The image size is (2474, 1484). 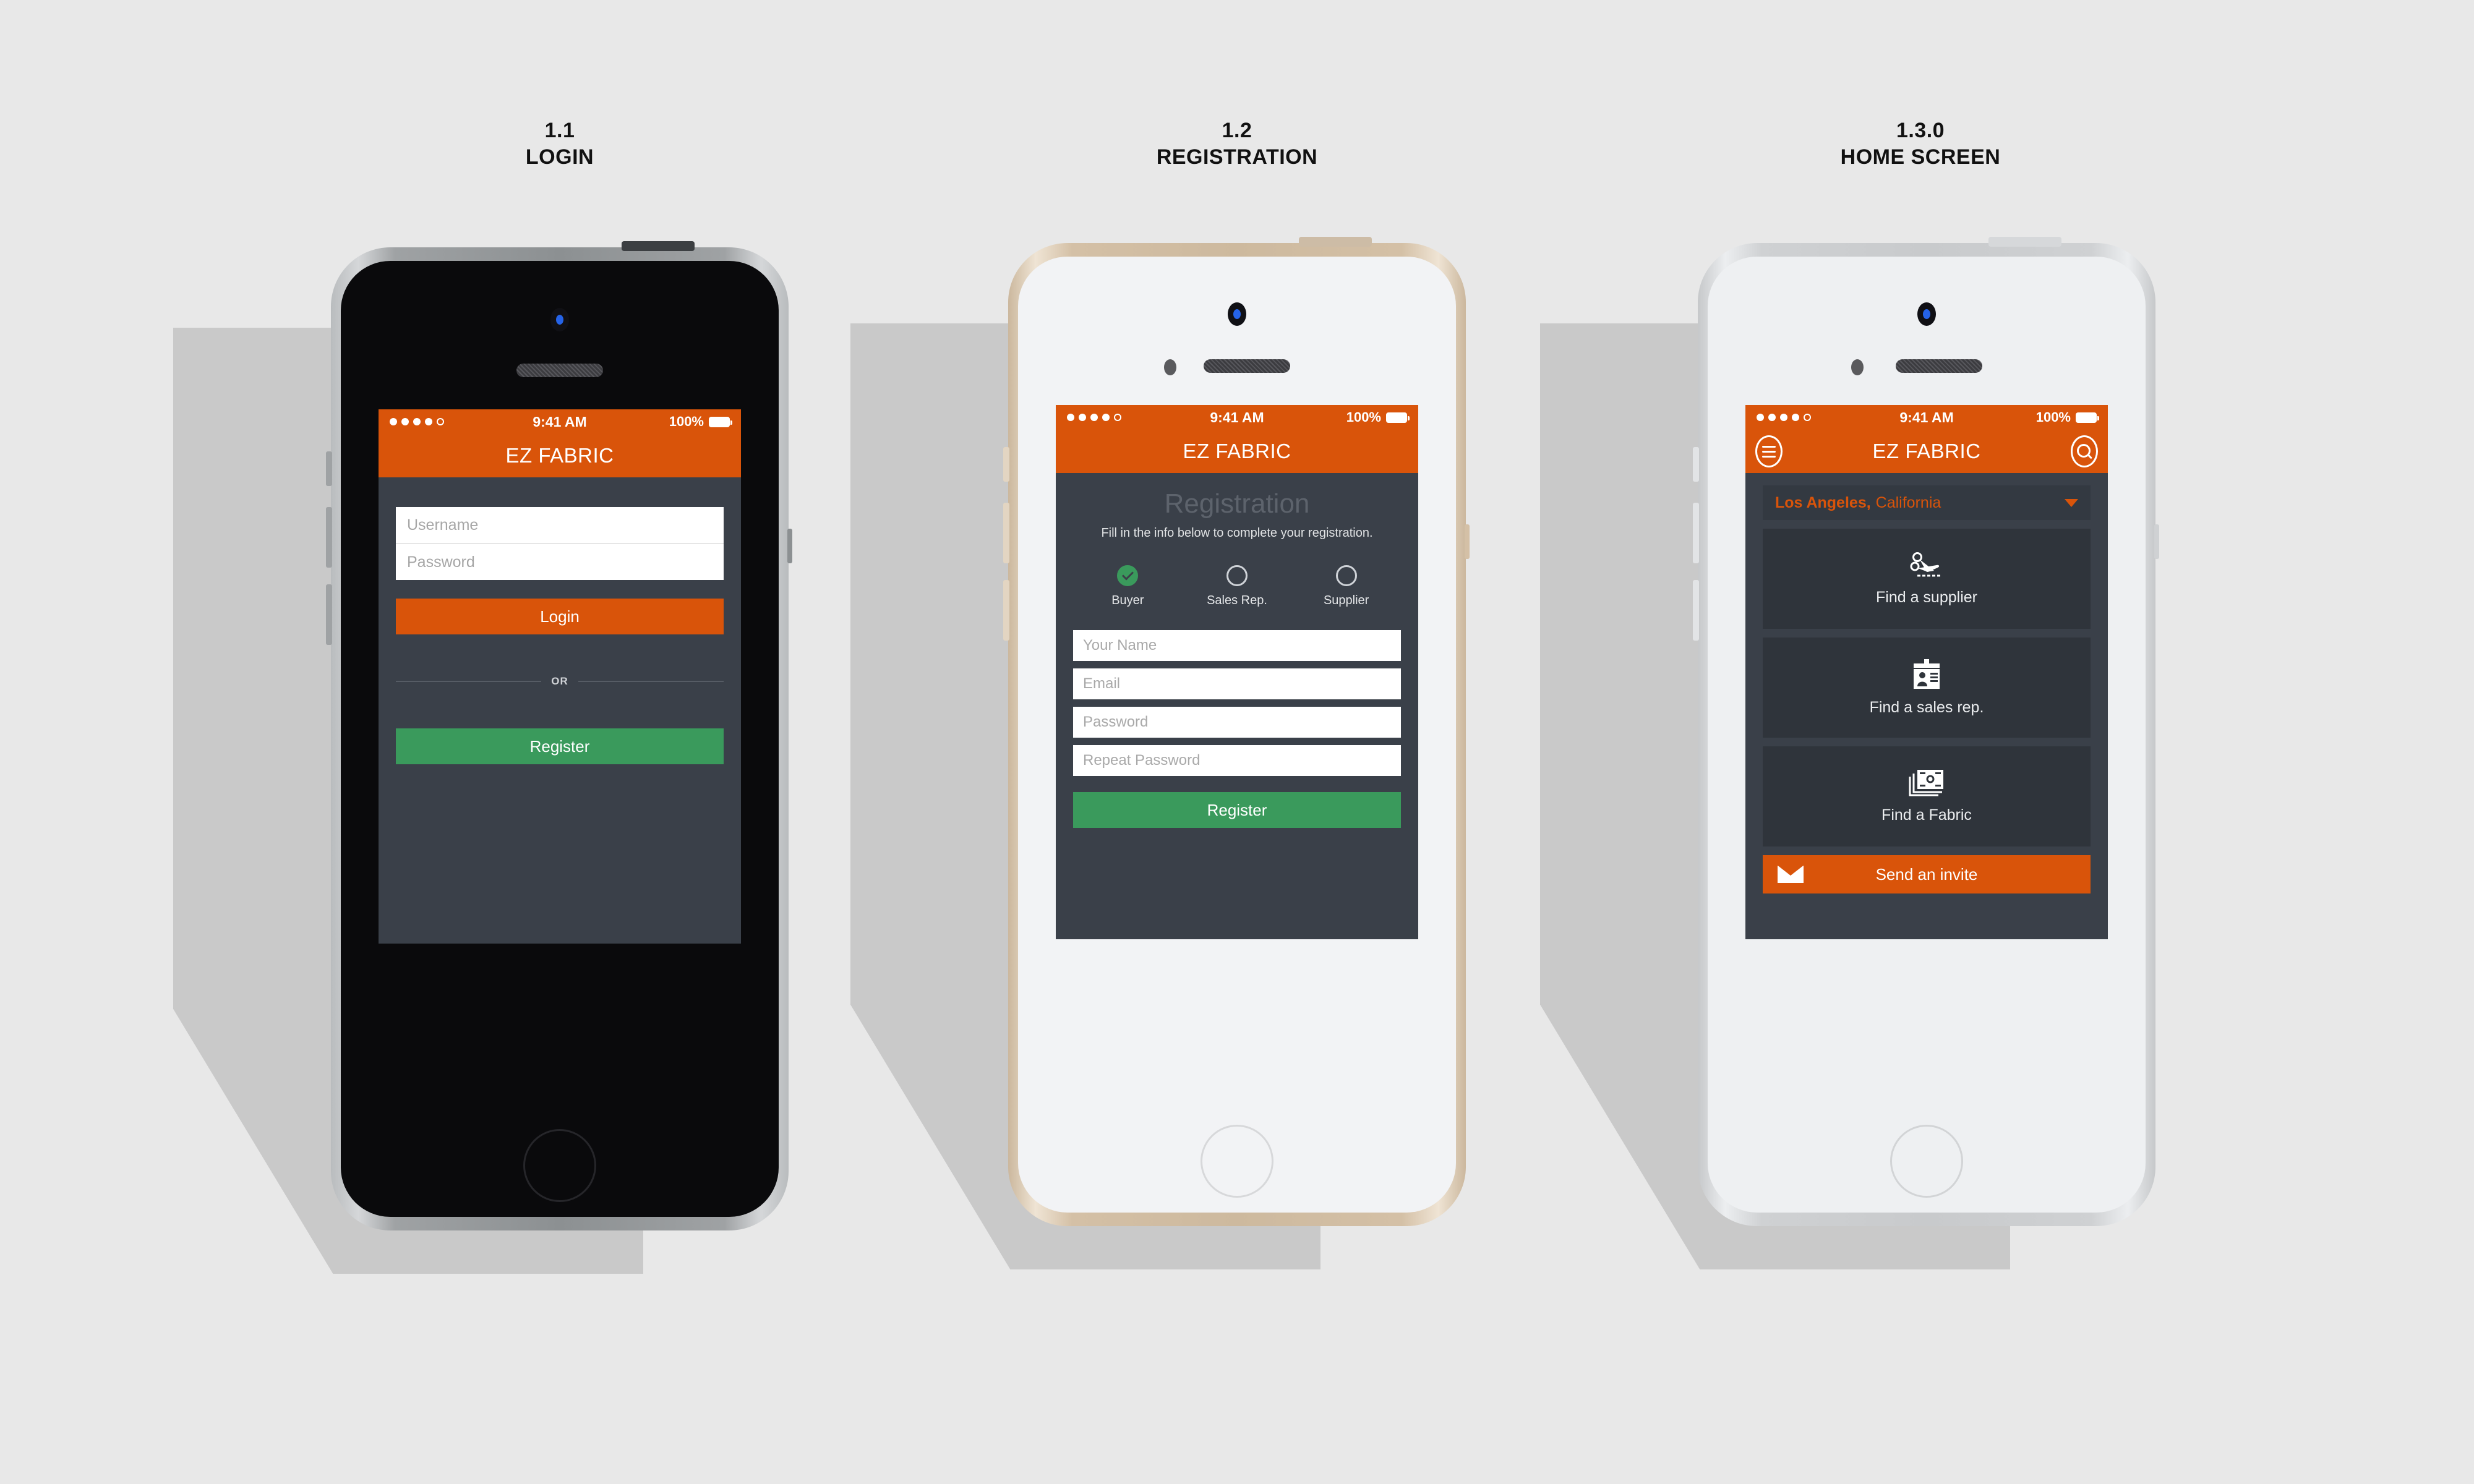 I want to click on login-fields-group: Username Password, so click(x=560, y=543).